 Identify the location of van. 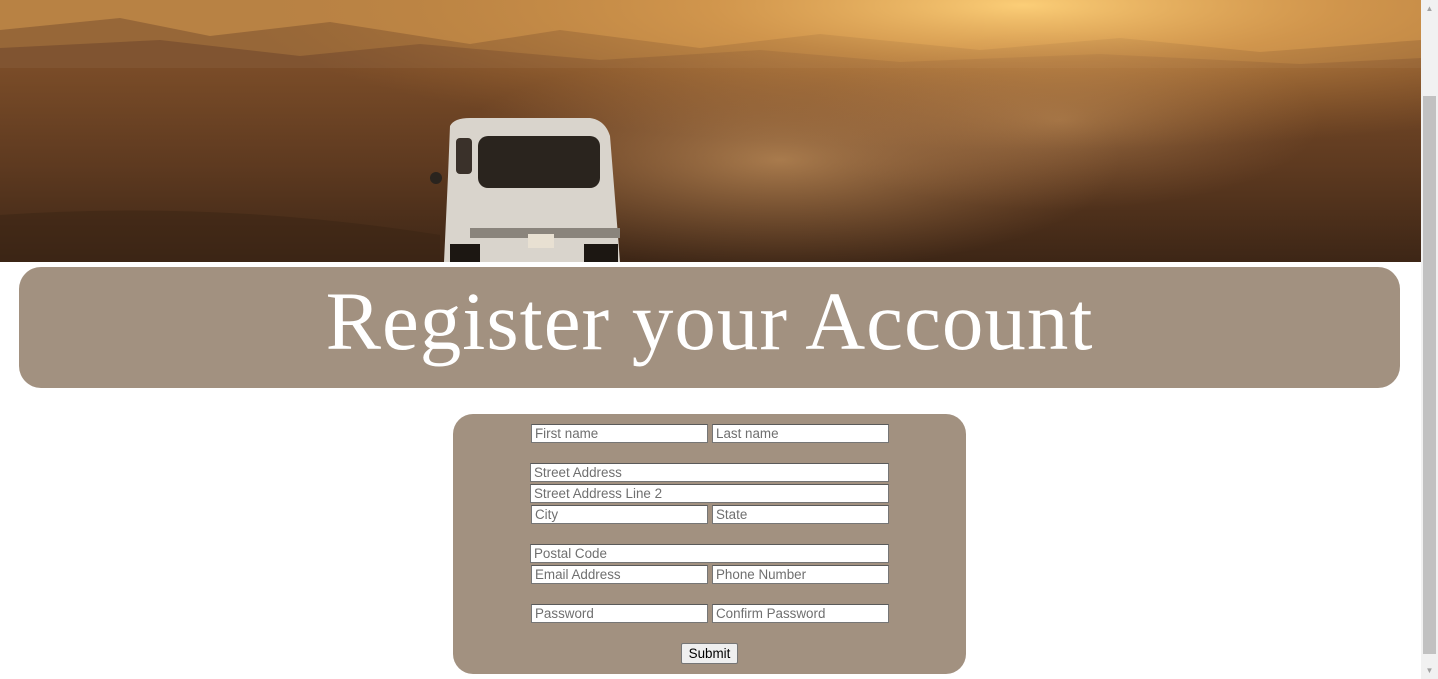
(525, 190).